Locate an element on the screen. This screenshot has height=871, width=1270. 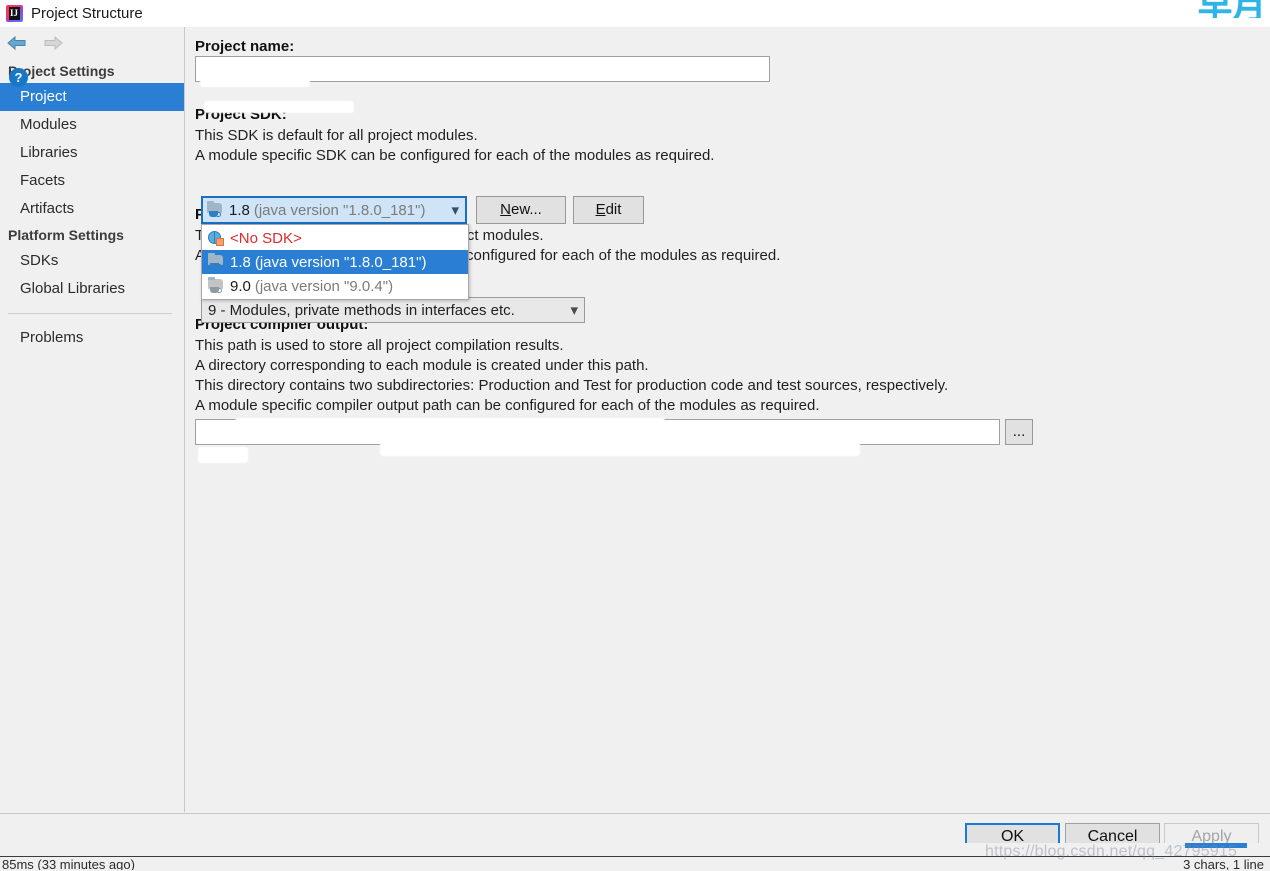
sdk-option-1-8: 1.8 (java version "1.8.0_181") is located at coordinates (335, 262).